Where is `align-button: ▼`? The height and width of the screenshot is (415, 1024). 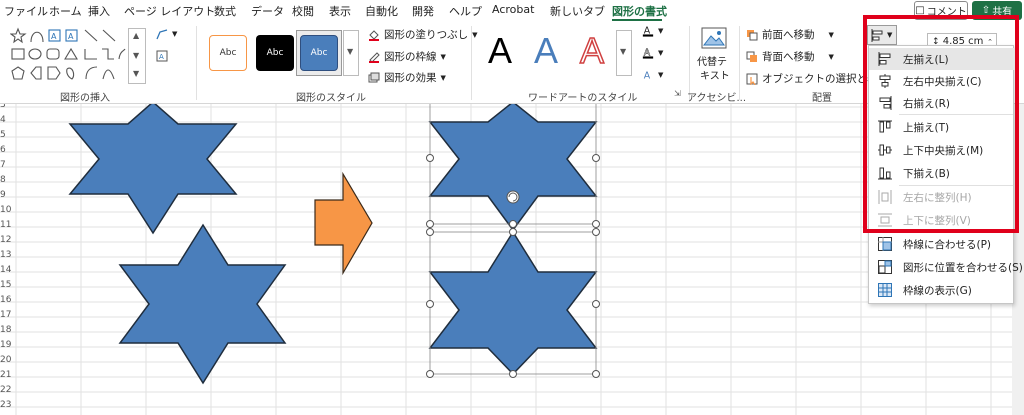
align-button: ▼ is located at coordinates (882, 35).